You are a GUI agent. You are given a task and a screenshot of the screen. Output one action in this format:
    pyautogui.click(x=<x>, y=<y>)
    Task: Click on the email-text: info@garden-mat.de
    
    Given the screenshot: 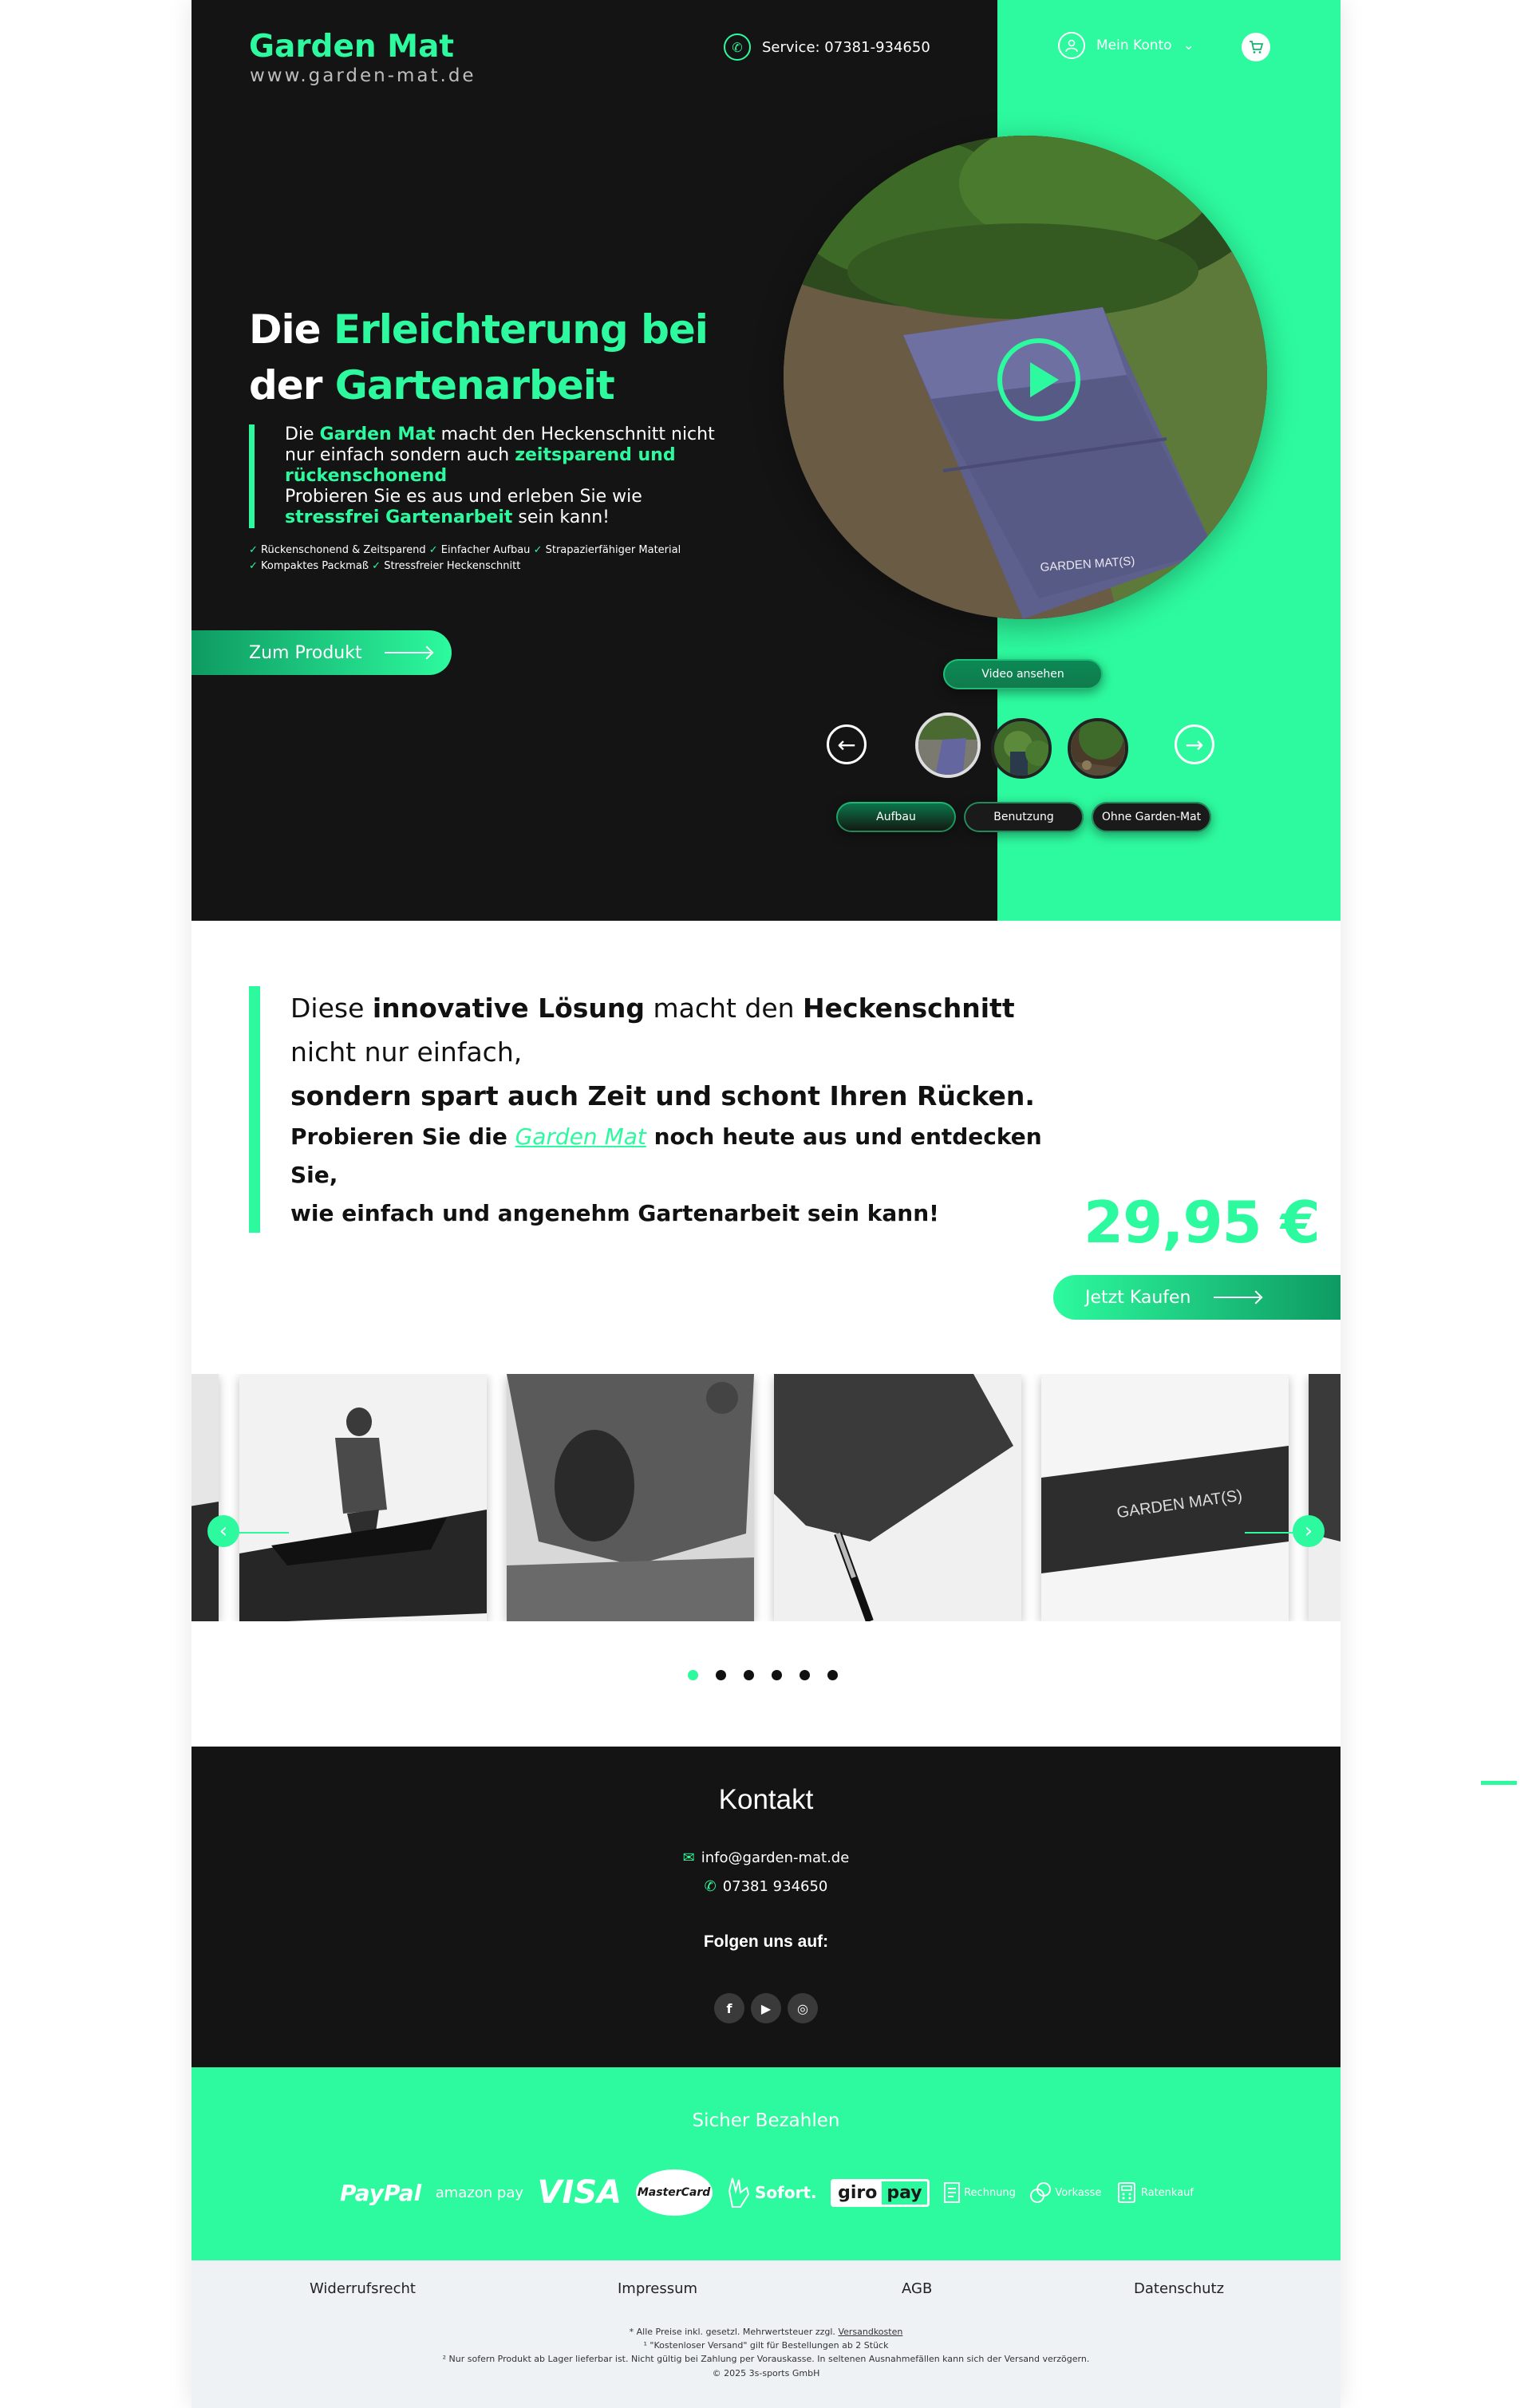 What is the action you would take?
    pyautogui.click(x=775, y=1857)
    